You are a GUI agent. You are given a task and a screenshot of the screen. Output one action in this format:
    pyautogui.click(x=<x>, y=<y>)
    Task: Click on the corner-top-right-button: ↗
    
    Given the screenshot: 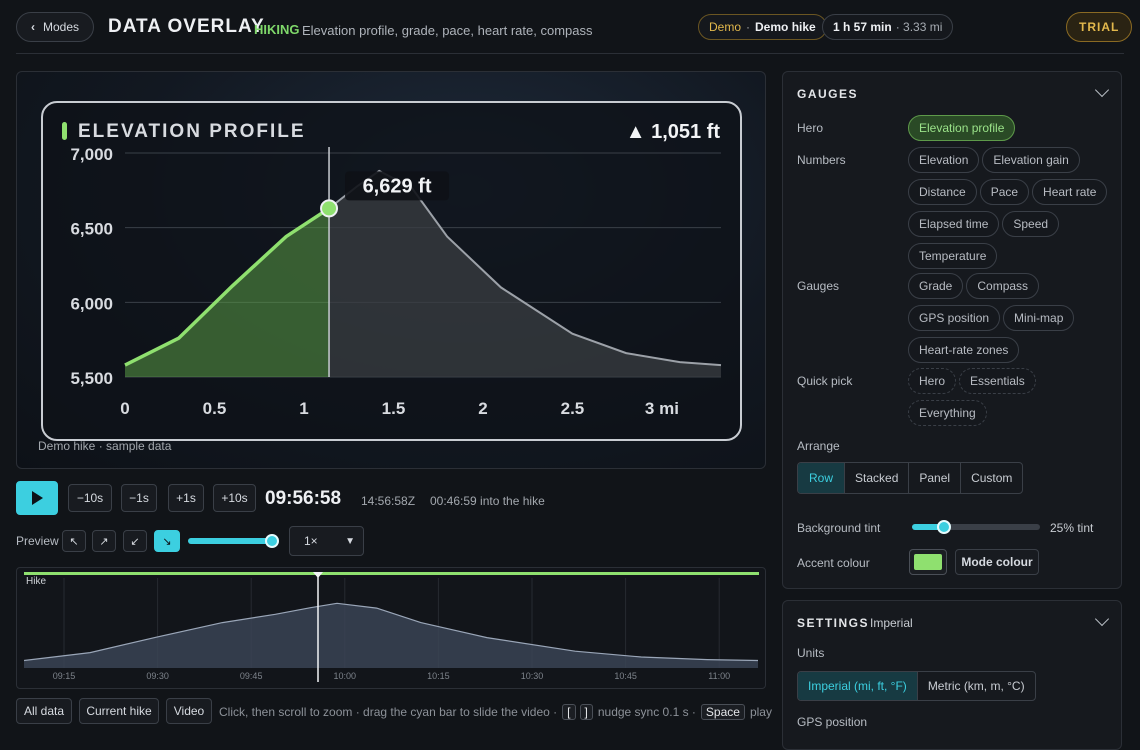 What is the action you would take?
    pyautogui.click(x=104, y=541)
    